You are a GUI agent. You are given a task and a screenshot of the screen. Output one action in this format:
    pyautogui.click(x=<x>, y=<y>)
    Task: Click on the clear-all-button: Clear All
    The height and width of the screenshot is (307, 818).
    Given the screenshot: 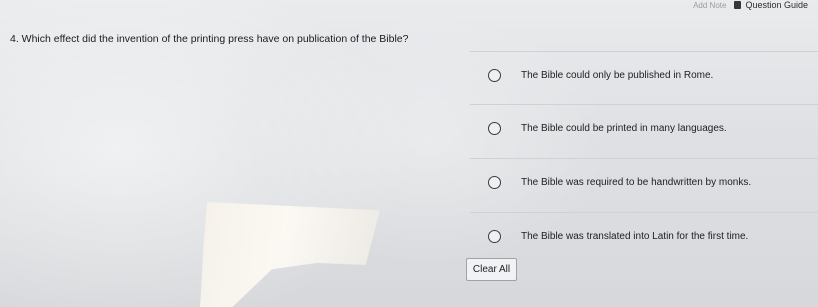 What is the action you would take?
    pyautogui.click(x=491, y=269)
    